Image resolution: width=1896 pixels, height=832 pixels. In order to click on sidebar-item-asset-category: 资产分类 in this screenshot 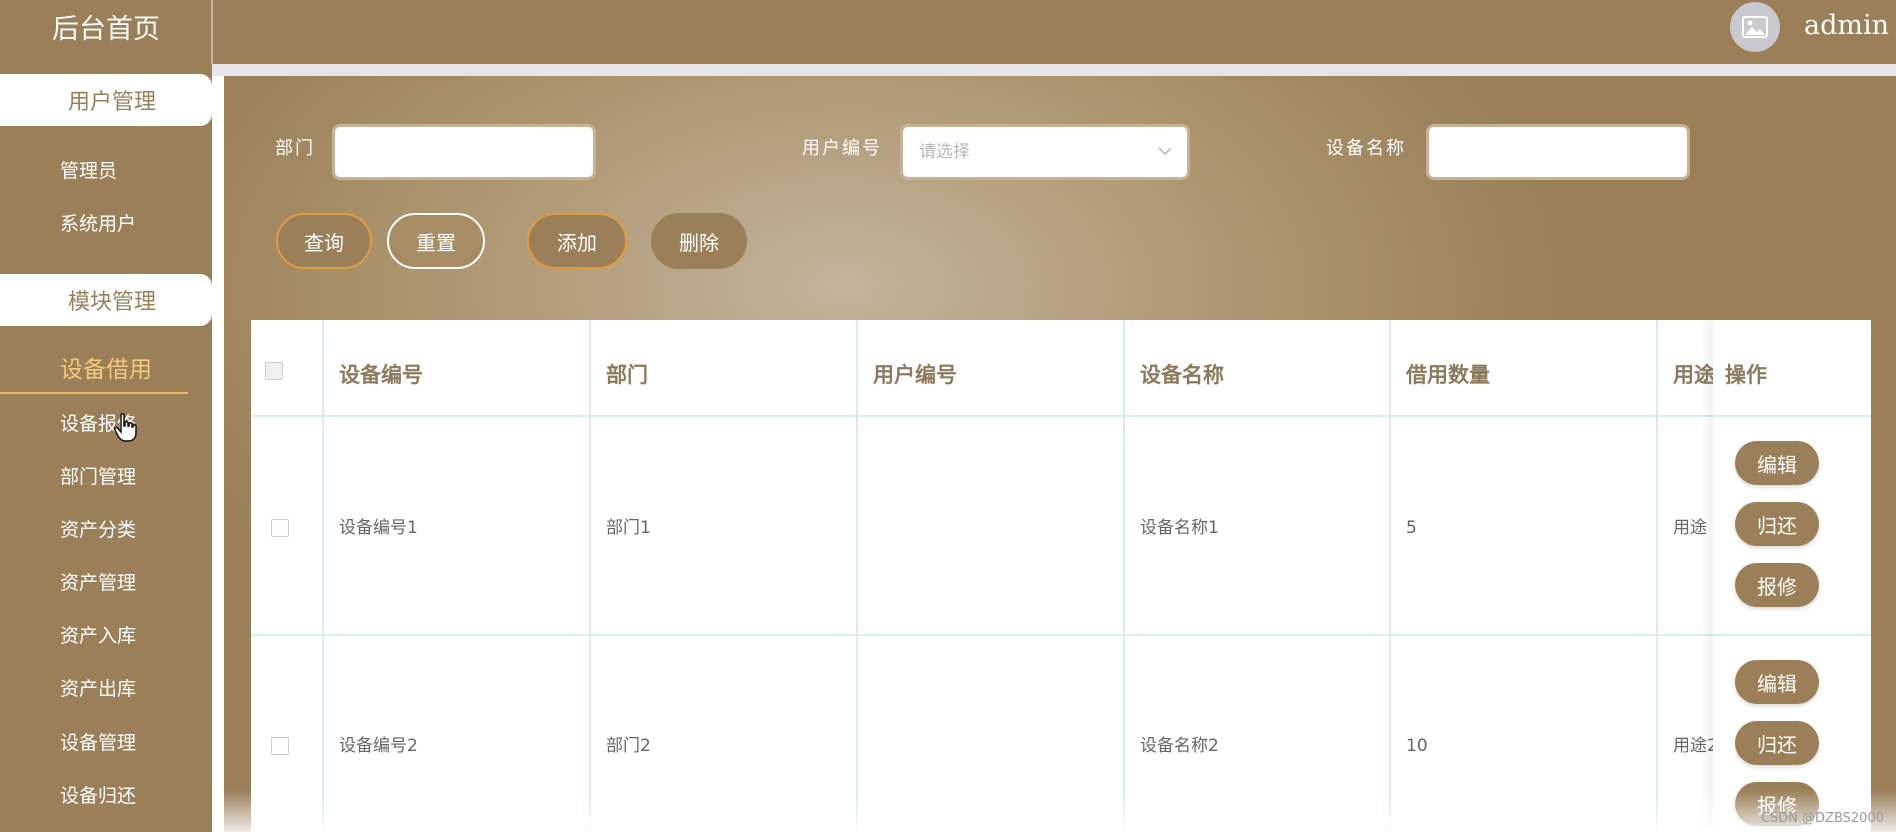, I will do `click(98, 530)`.